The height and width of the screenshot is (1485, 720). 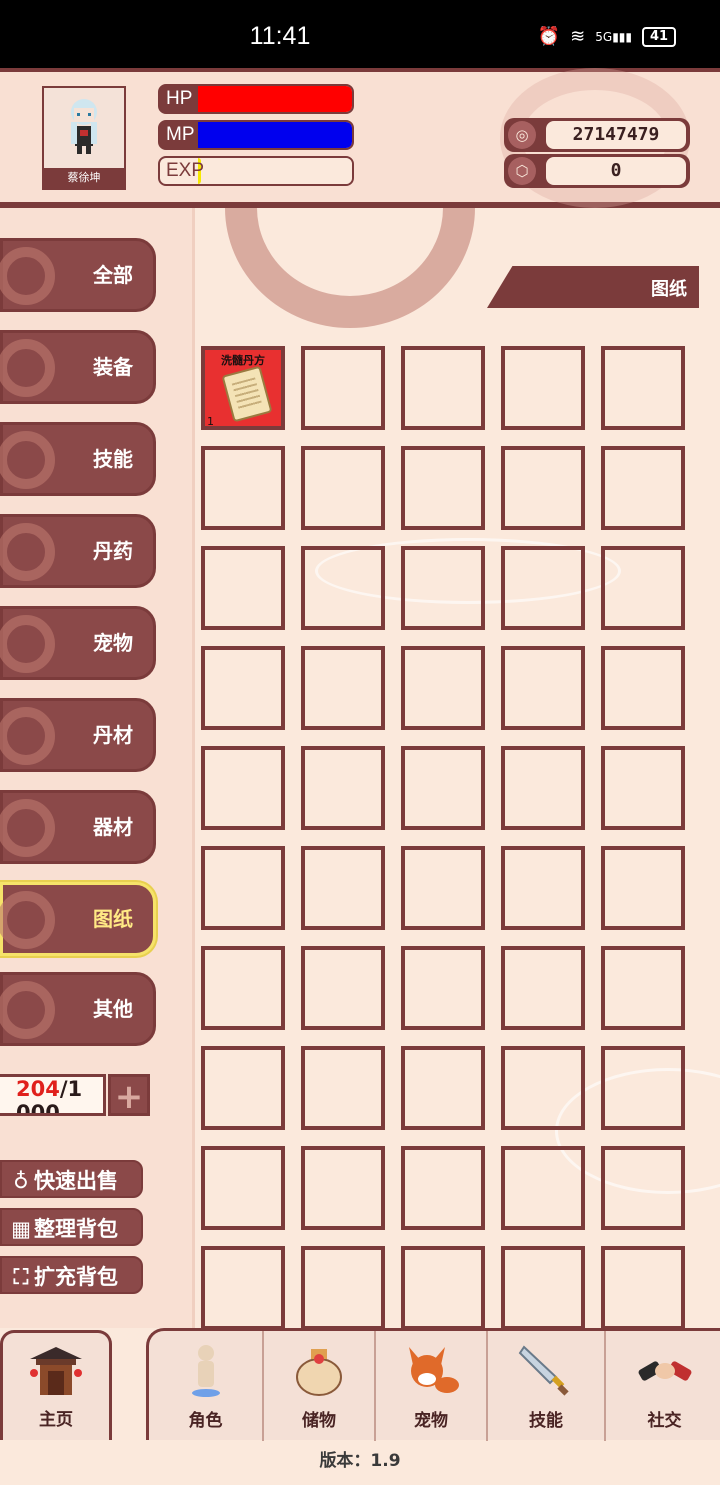 What do you see at coordinates (180, 134) in the screenshot?
I see `mp-label: MP` at bounding box center [180, 134].